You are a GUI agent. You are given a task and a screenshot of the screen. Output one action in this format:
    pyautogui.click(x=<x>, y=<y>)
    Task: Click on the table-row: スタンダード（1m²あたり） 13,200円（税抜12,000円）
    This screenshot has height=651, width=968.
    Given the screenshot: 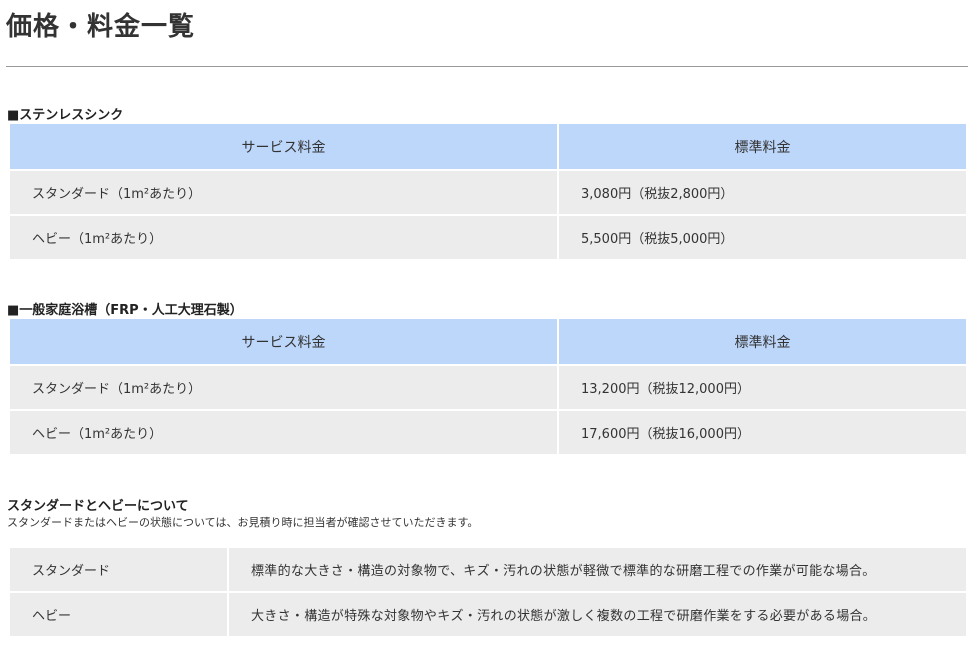 What is the action you would take?
    pyautogui.click(x=488, y=387)
    